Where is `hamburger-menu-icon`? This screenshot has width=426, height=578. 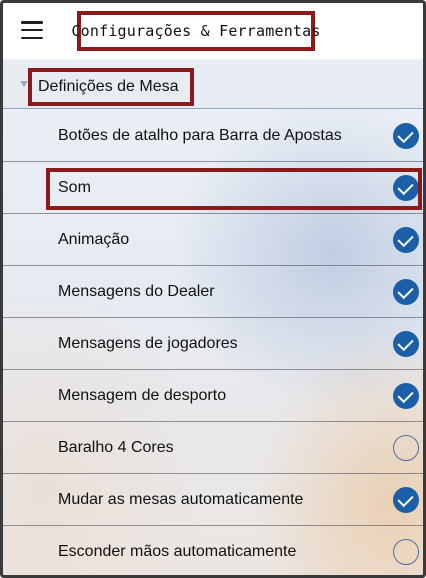 hamburger-menu-icon is located at coordinates (32, 30).